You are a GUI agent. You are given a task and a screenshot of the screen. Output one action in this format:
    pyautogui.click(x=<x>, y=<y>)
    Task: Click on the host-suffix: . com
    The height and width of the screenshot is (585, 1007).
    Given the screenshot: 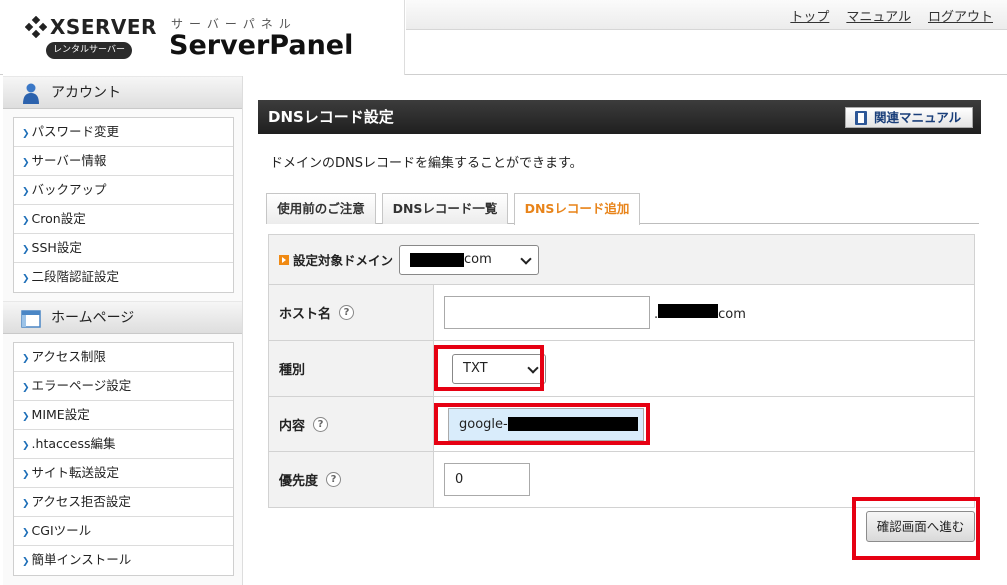 What is the action you would take?
    pyautogui.click(x=700, y=312)
    